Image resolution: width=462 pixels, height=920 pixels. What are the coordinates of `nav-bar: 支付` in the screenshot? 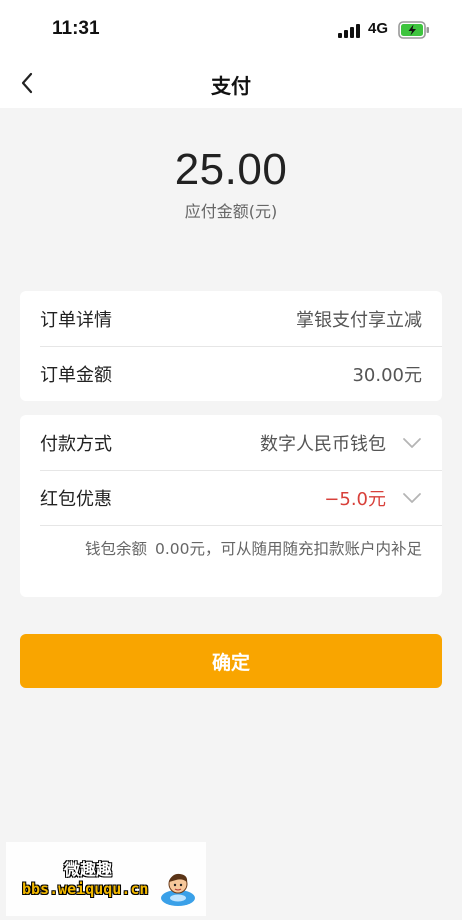 It's located at (231, 83).